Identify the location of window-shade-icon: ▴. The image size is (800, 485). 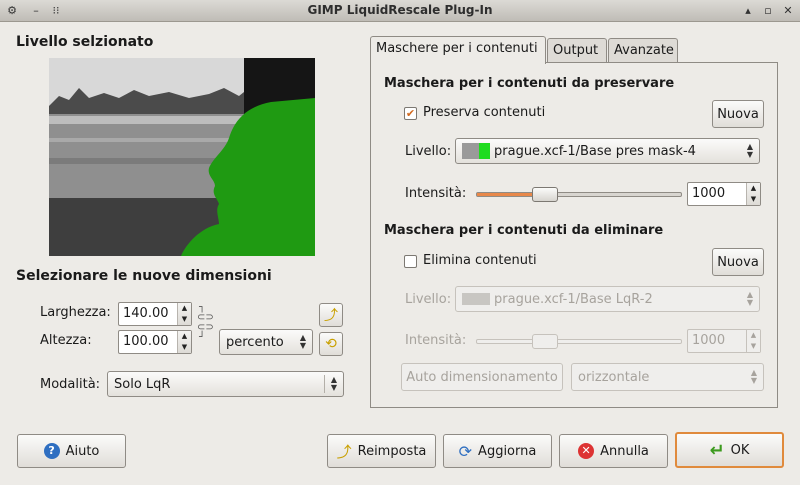
(748, 11).